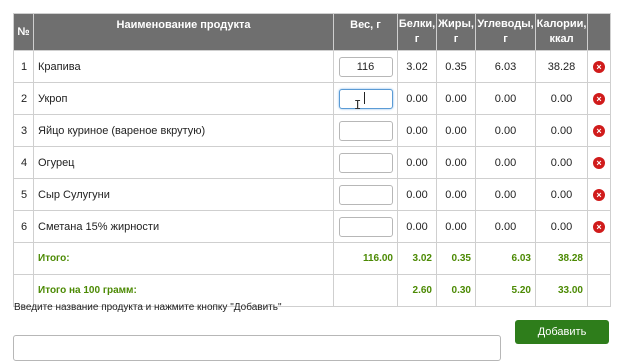 This screenshot has width=640, height=361. I want to click on table-row: 2 Укроп 0.00 0.00 0.00 0.00 ×, so click(312, 98).